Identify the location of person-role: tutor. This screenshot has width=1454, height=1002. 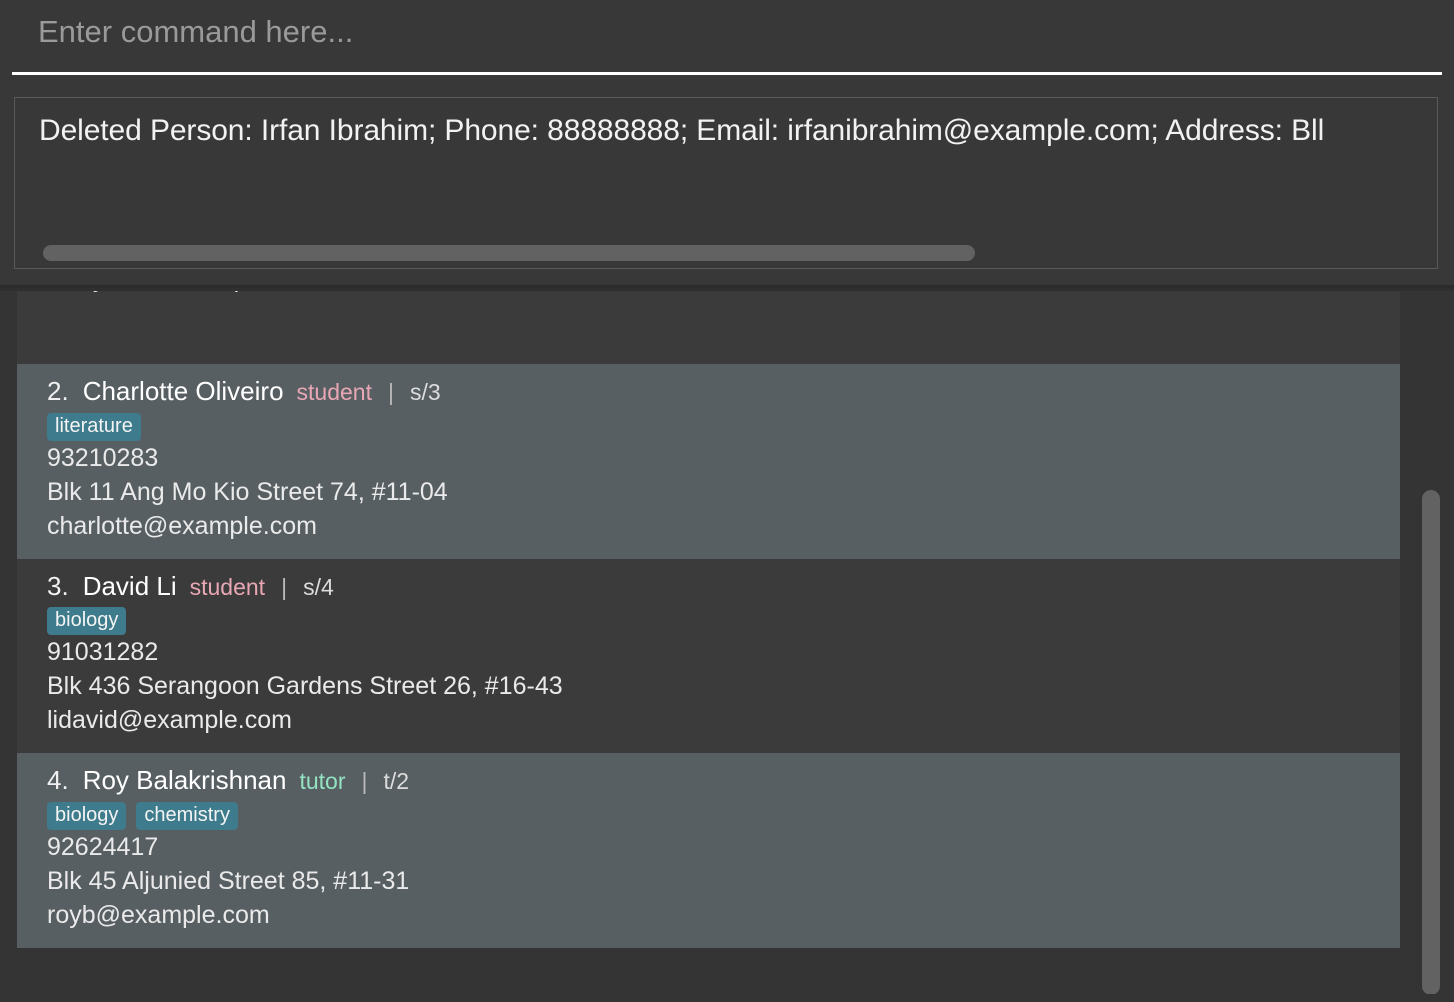
(322, 781).